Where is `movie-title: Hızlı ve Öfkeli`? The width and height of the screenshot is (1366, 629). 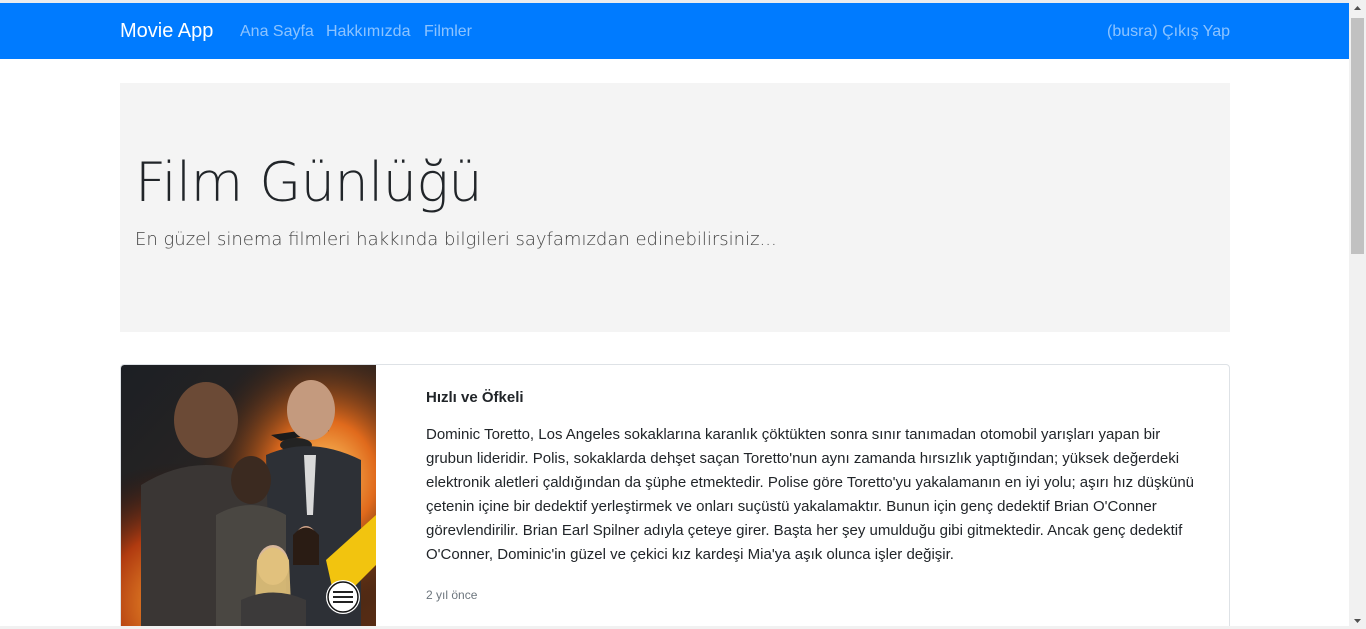 movie-title: Hızlı ve Öfkeli is located at coordinates (816, 398).